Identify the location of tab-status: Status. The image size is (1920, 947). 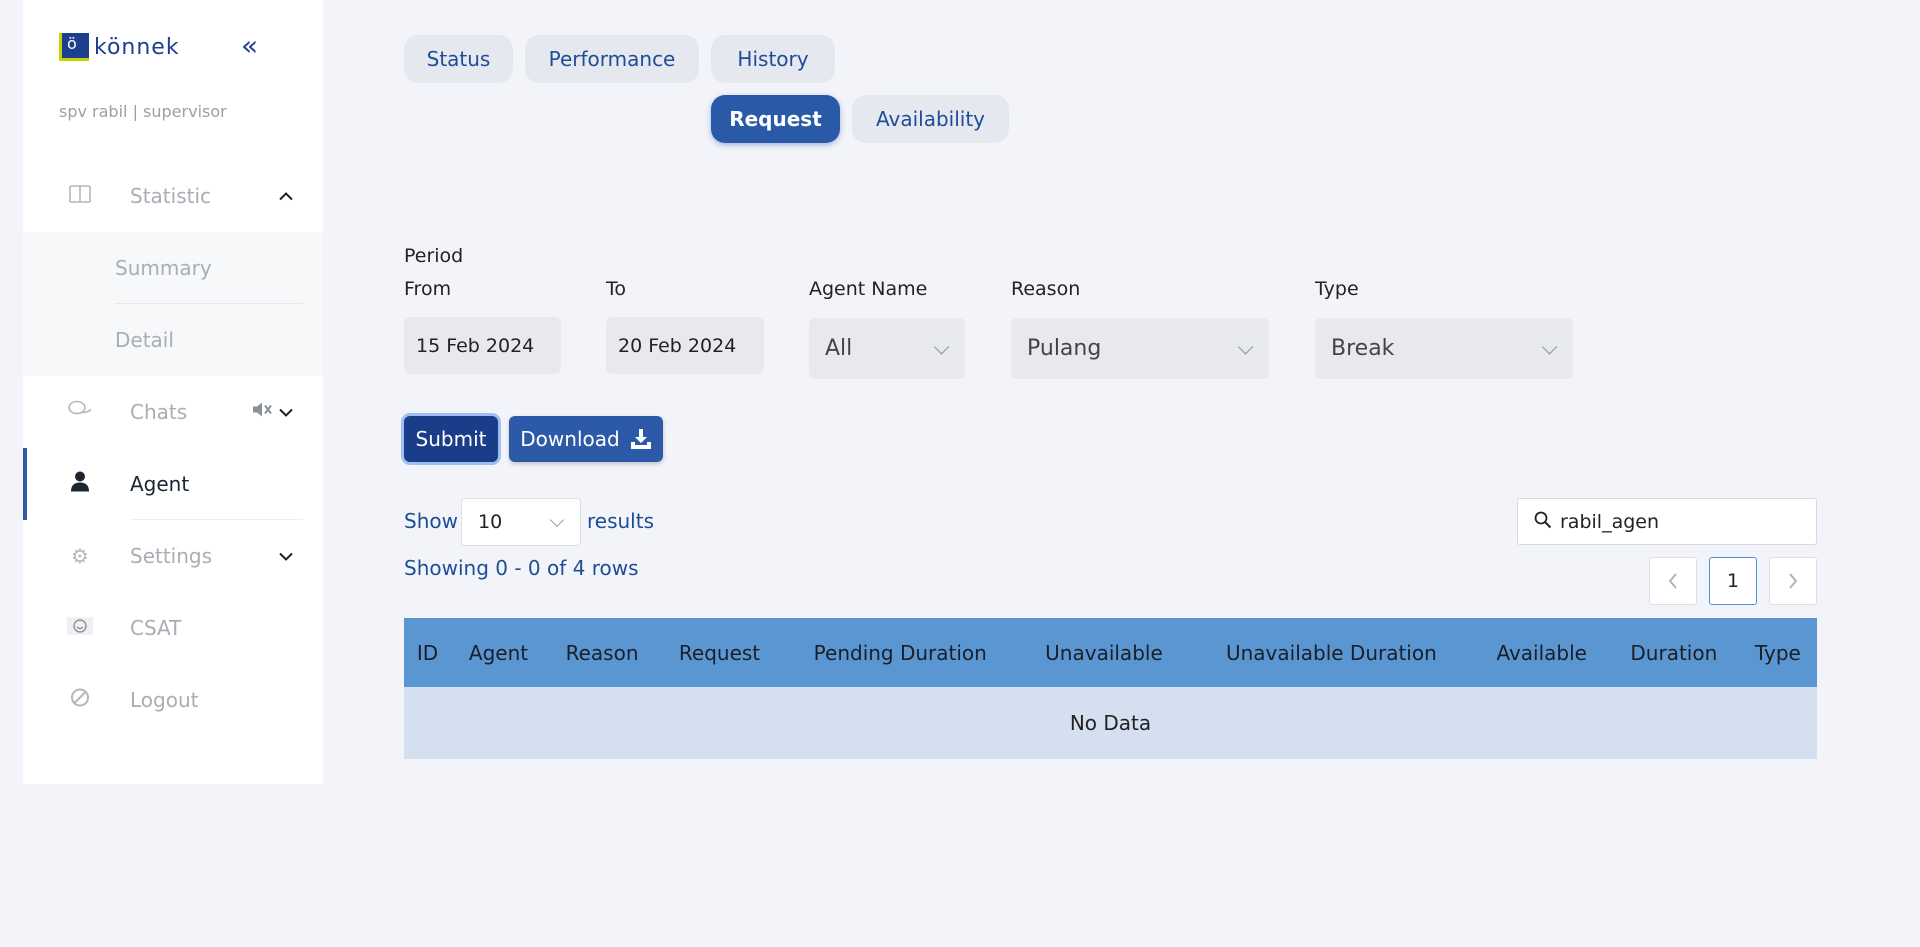
(458, 59).